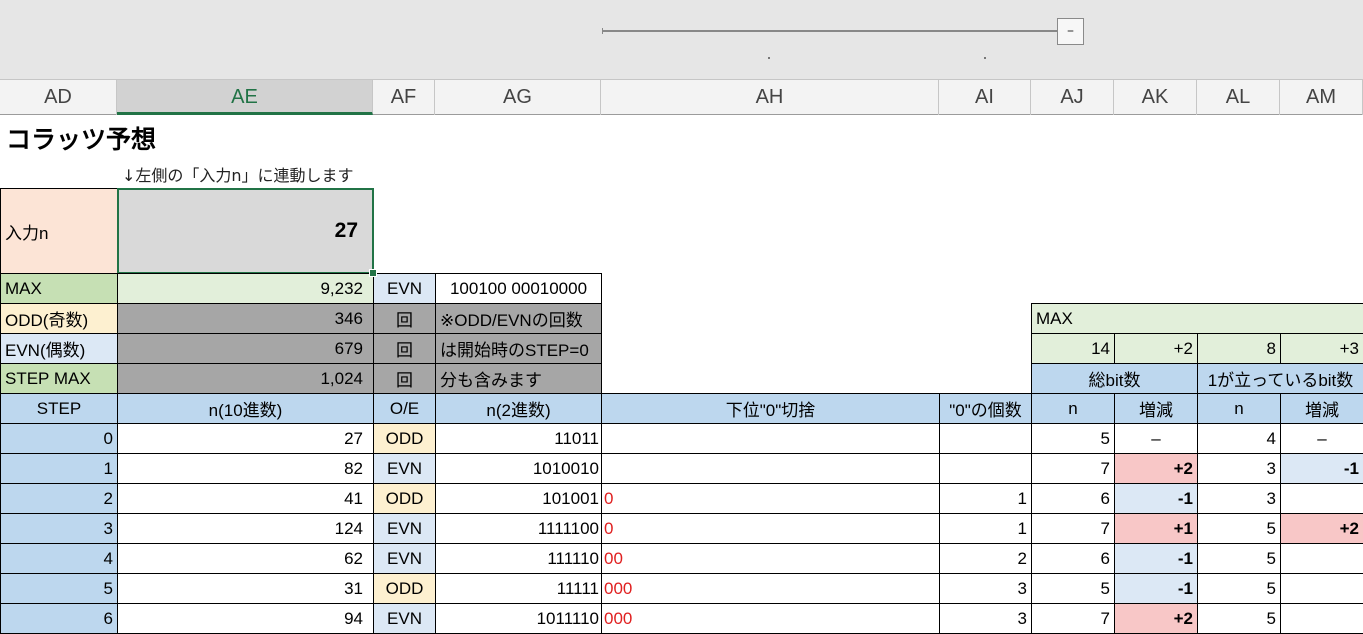 Image resolution: width=1363 pixels, height=634 pixels. I want to click on stepmax-label-cell: STEP MAX, so click(59, 378).